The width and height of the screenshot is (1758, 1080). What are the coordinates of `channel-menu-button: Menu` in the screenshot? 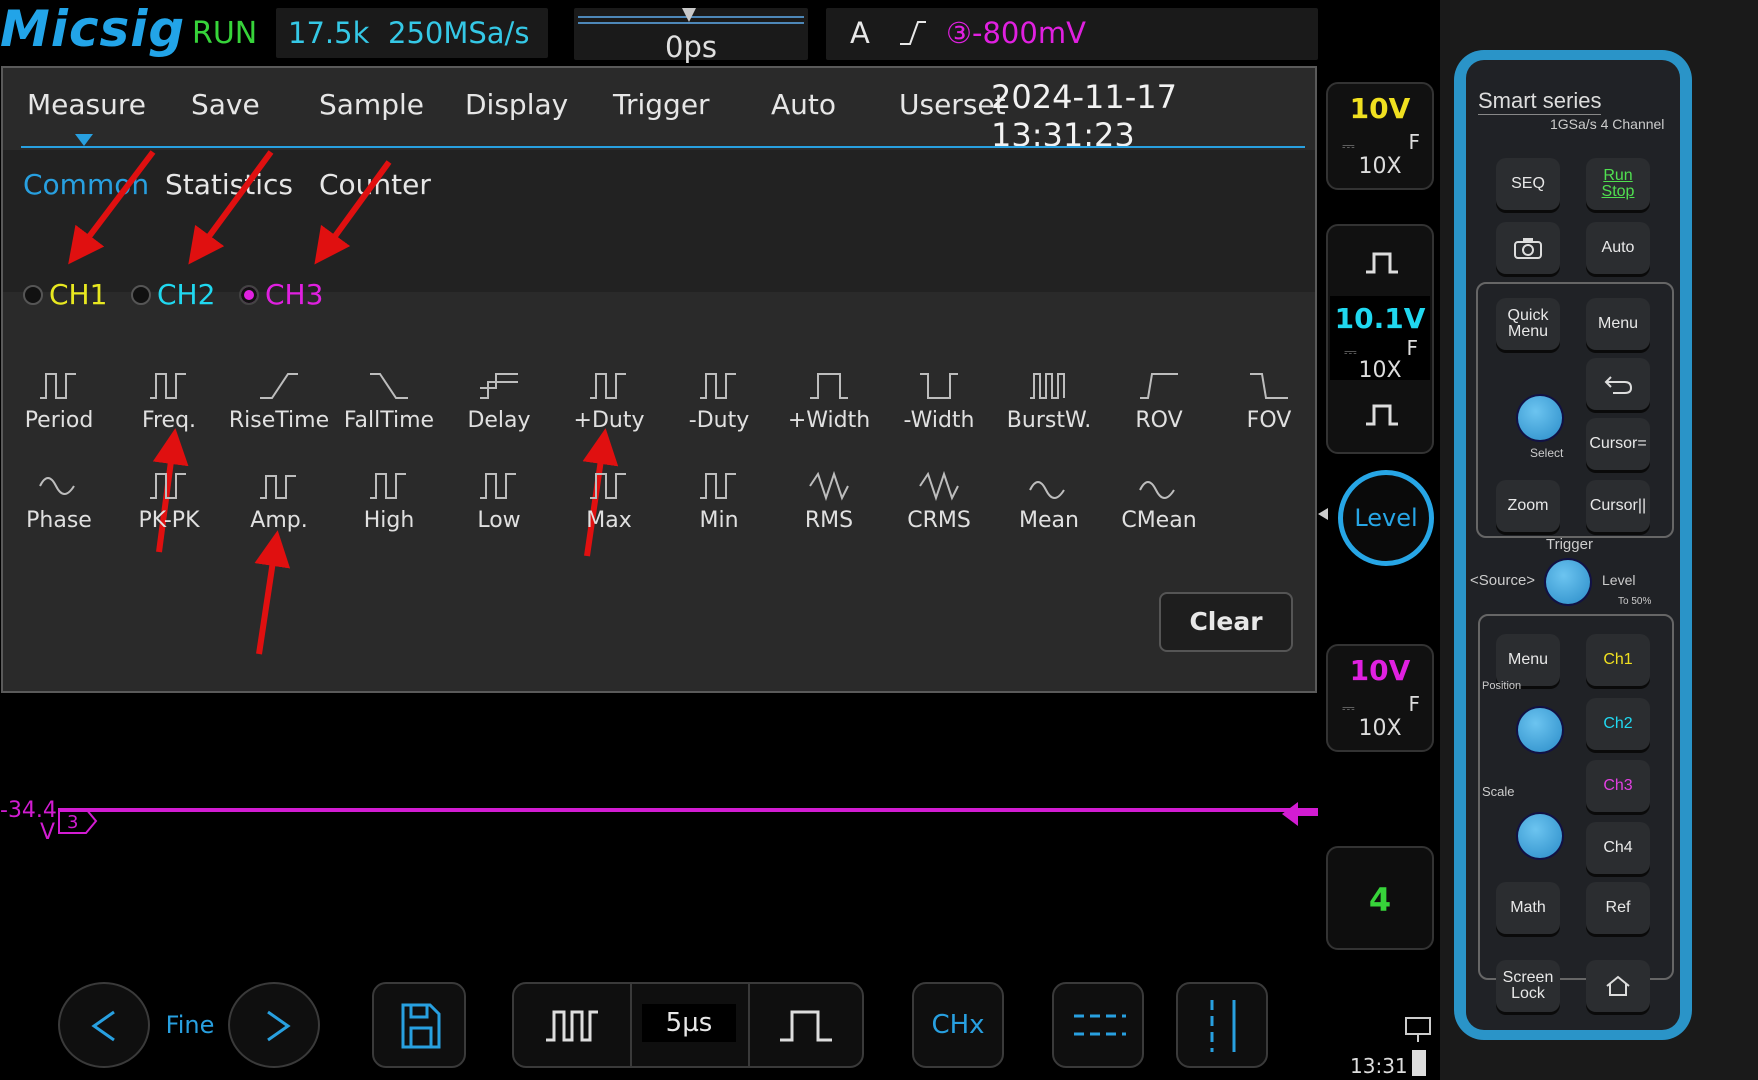 It's located at (1528, 660).